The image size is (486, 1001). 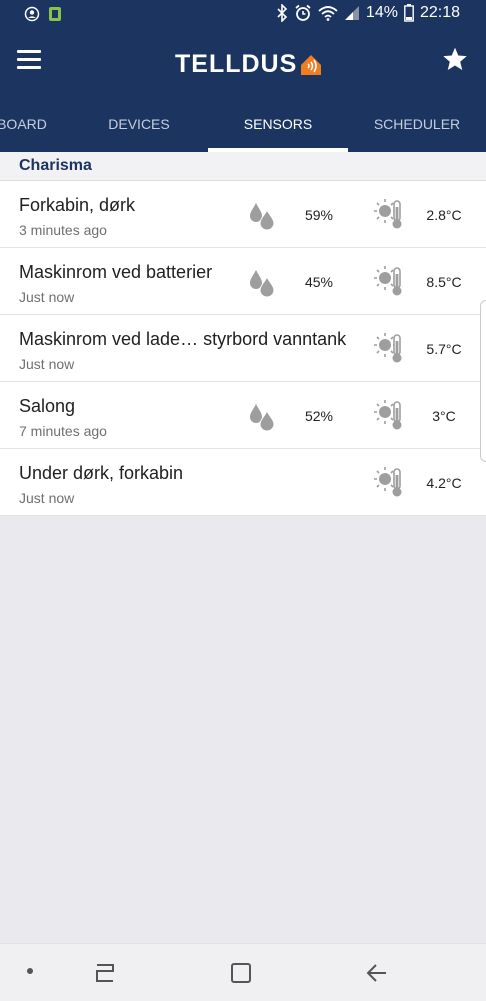 What do you see at coordinates (483, 381) in the screenshot?
I see `edge-panel-handle` at bounding box center [483, 381].